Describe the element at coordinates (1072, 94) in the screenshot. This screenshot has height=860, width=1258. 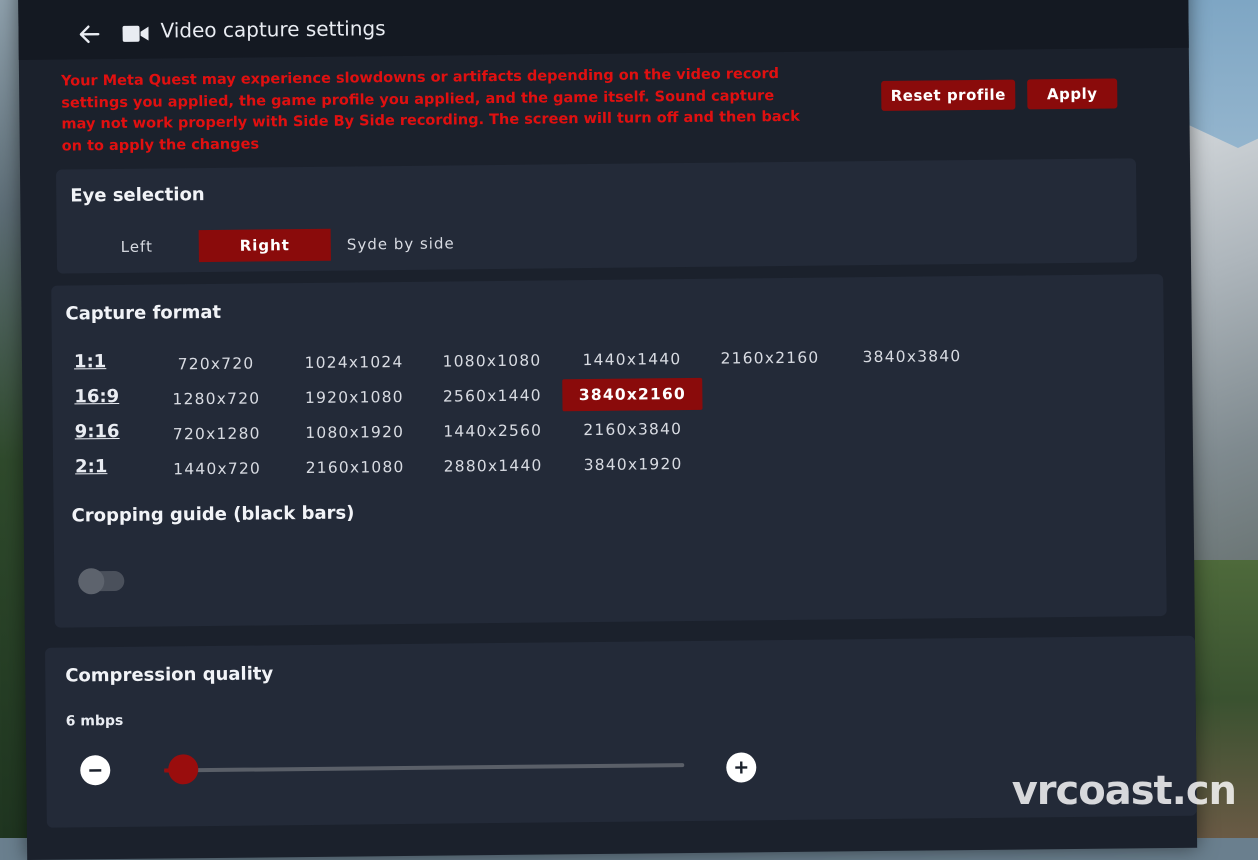
I see `apply-button: Apply` at that location.